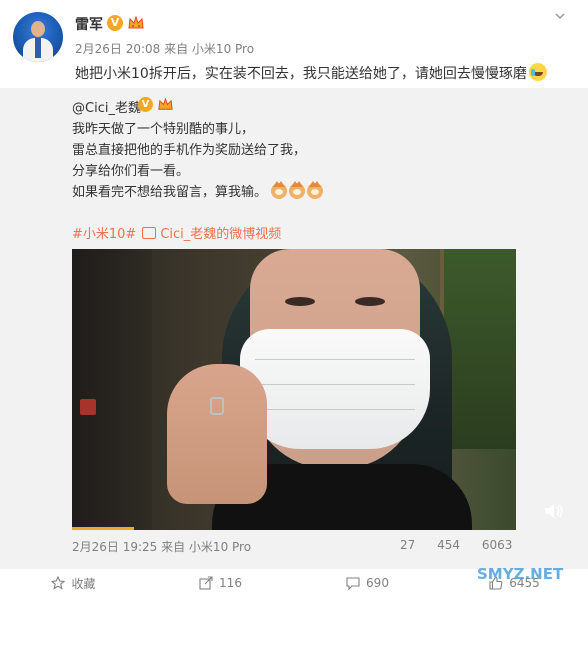  Describe the element at coordinates (38, 29) in the screenshot. I see `avatar-head` at that location.